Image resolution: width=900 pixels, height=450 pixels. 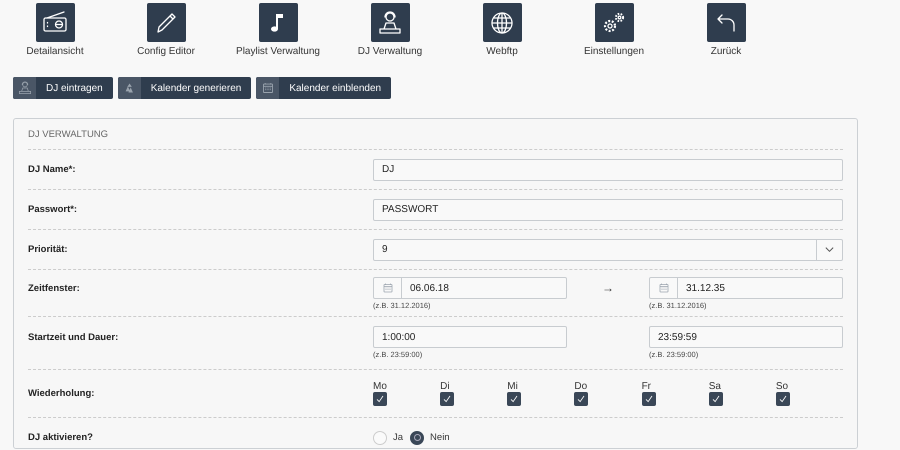 What do you see at coordinates (746, 288) in the screenshot?
I see `input-field: 31.12.35` at bounding box center [746, 288].